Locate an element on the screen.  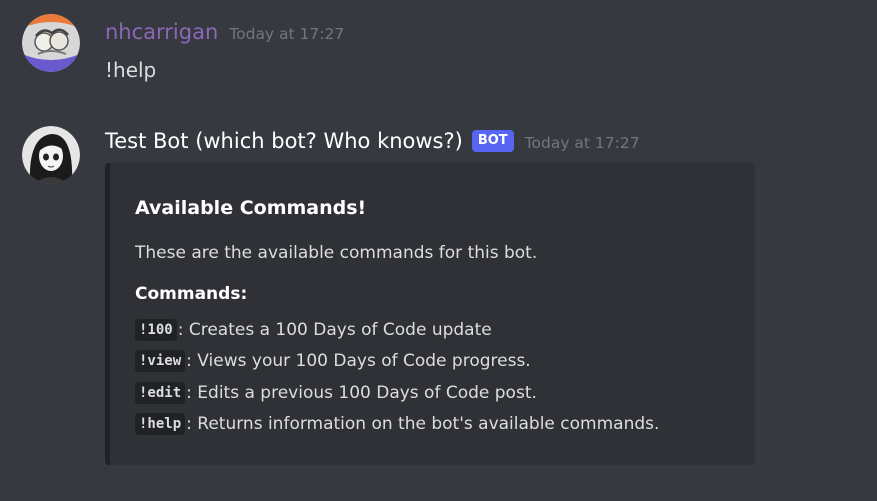
bot-username: Test Bot (which bot? Who knows?) is located at coordinates (284, 141).